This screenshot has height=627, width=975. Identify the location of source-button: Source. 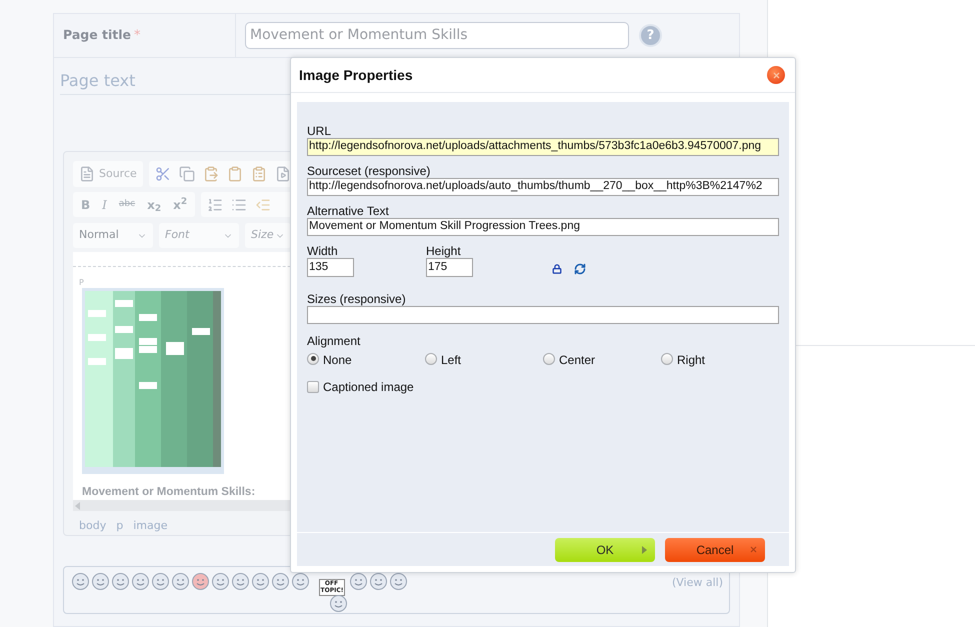
(108, 174).